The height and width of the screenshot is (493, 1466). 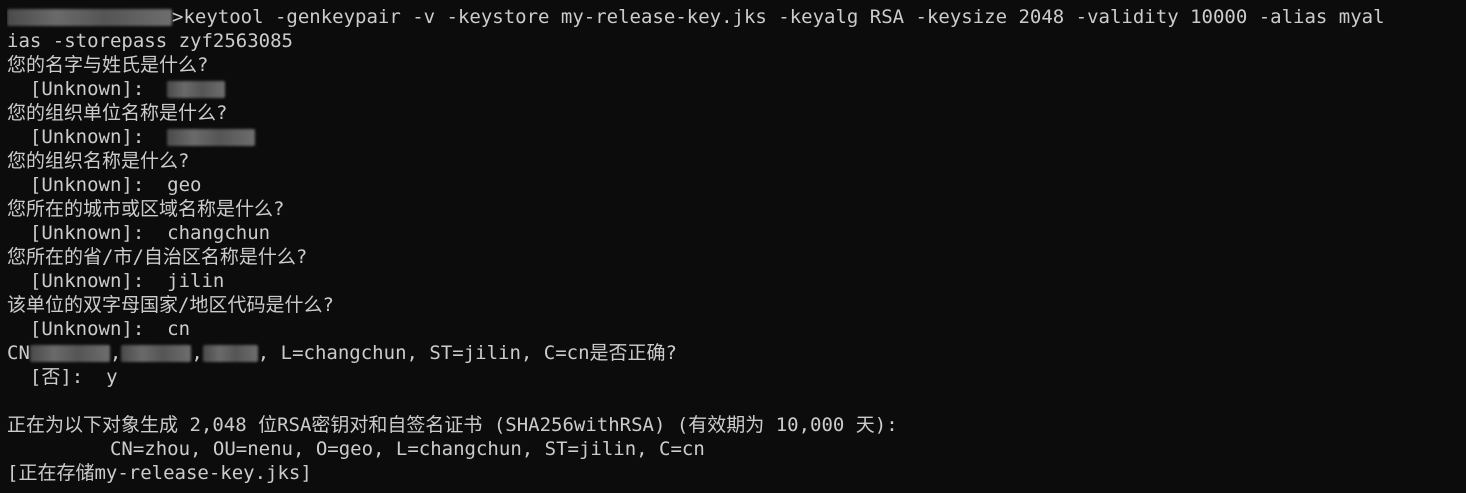 I want to click on confirm-line: CN,, , L=changchun, ST=jilin, C=cn是否正确?, so click(x=736, y=353).